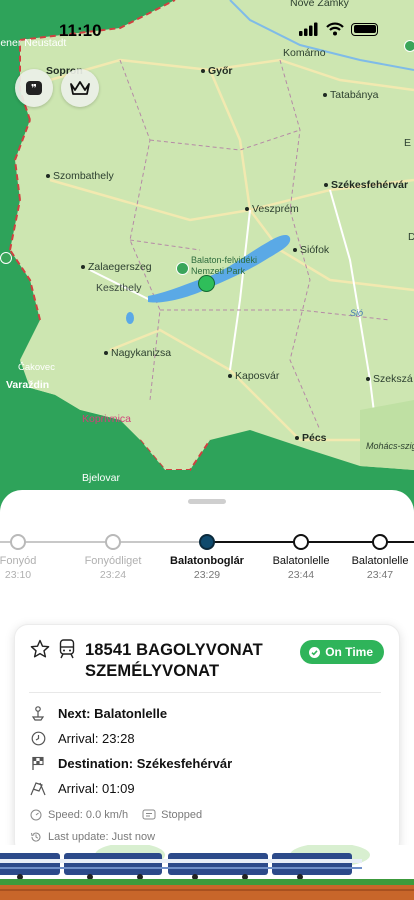  I want to click on speed-text: Speed: 0.0 km/h, so click(88, 815).